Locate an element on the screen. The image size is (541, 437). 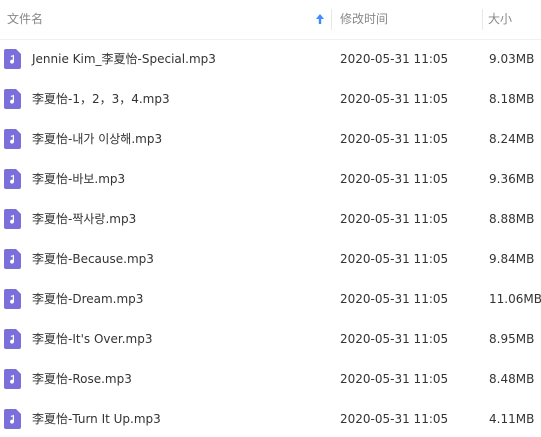
sort-ascending-arrow-icon is located at coordinates (320, 19).